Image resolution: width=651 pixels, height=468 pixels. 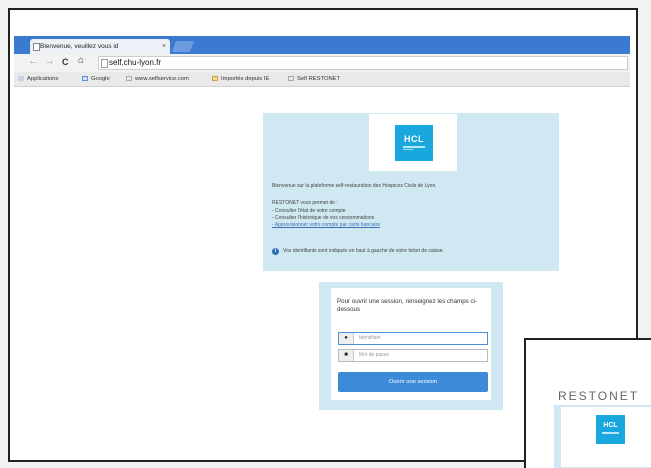 What do you see at coordinates (79, 46) in the screenshot?
I see `tab-title: Bienvenue, veuillez vous id` at bounding box center [79, 46].